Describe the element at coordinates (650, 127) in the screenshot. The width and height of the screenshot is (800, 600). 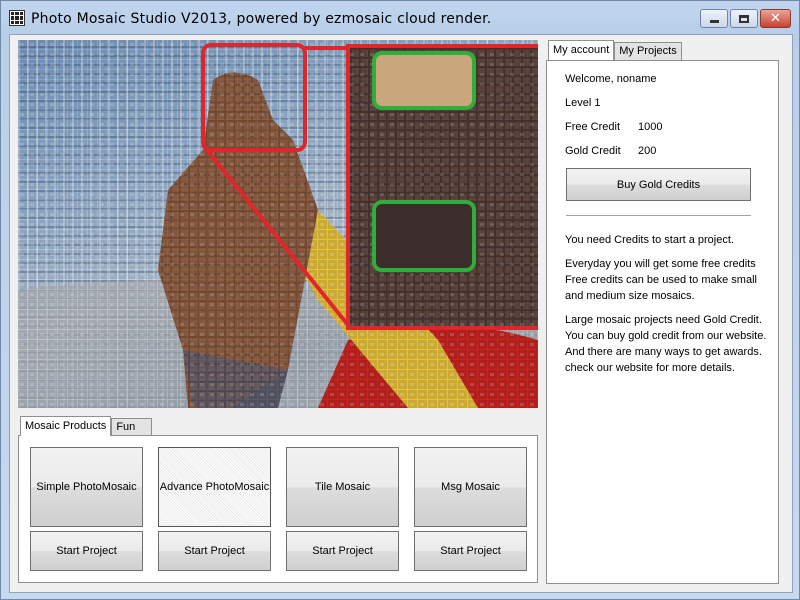
I see `free-credit-value: 1000` at that location.